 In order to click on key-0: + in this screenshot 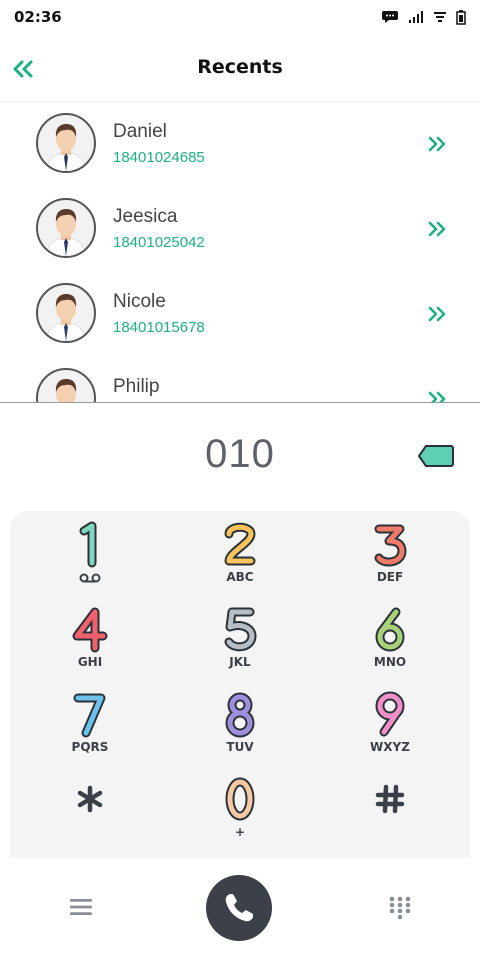, I will do `click(240, 810)`.